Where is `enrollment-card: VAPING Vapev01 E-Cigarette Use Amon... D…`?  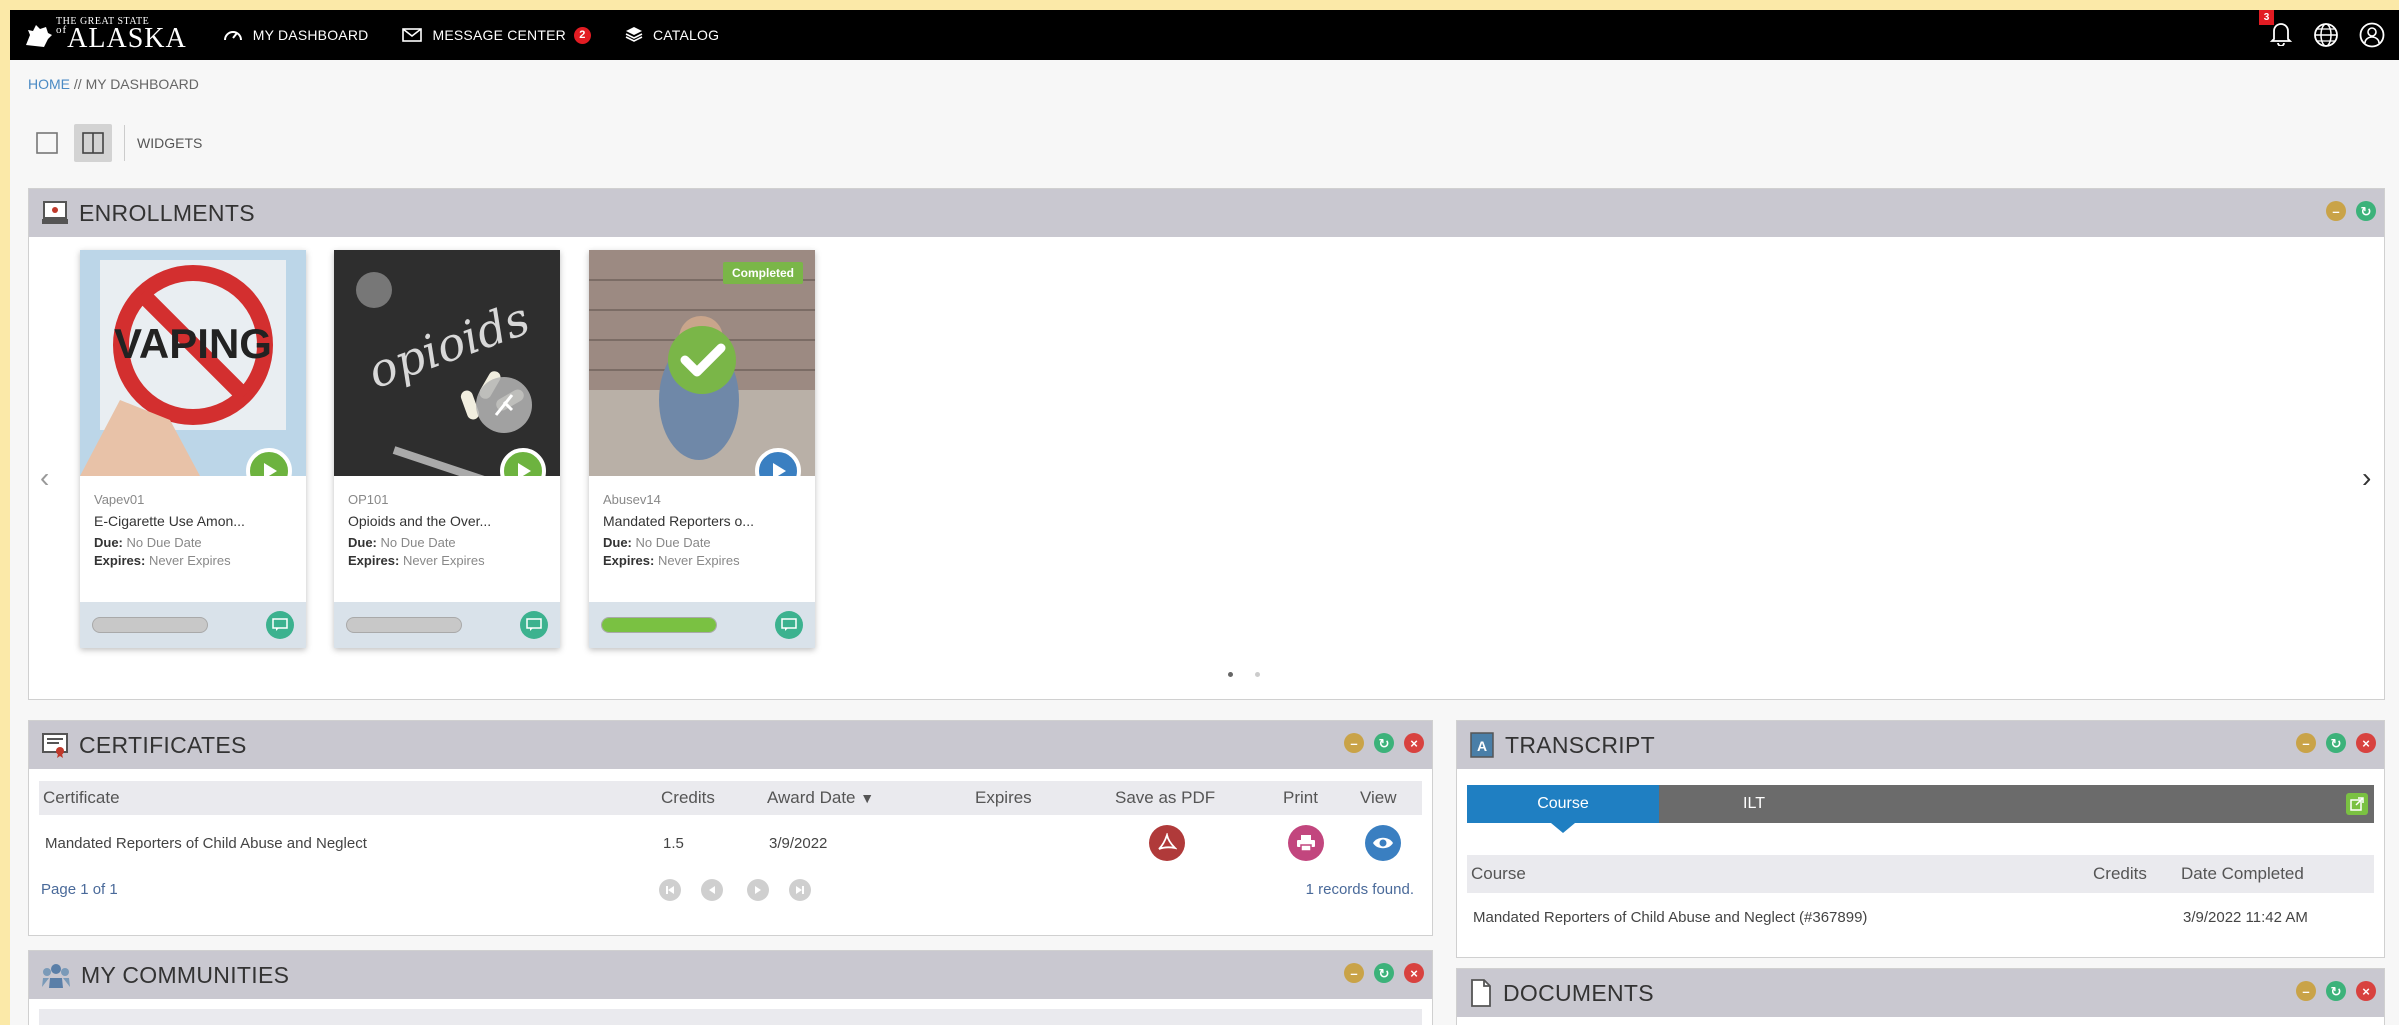 enrollment-card: VAPING Vapev01 E-Cigarette Use Amon... D… is located at coordinates (193, 449).